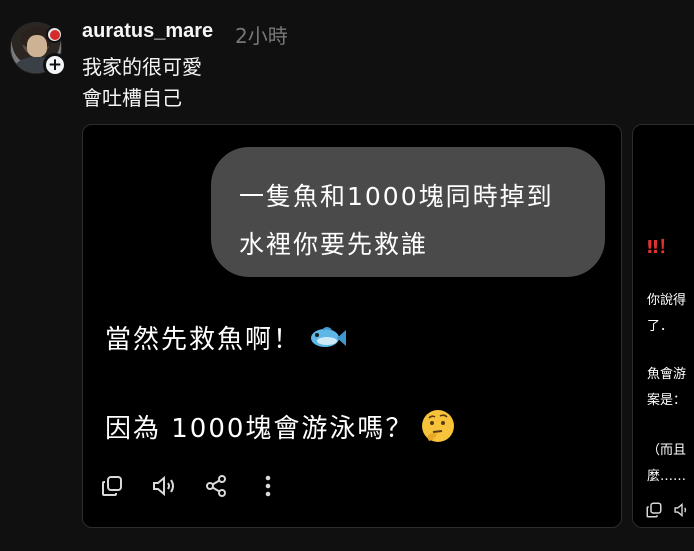  What do you see at coordinates (142, 67) in the screenshot?
I see `post-text-line-1: 我家的很可愛` at bounding box center [142, 67].